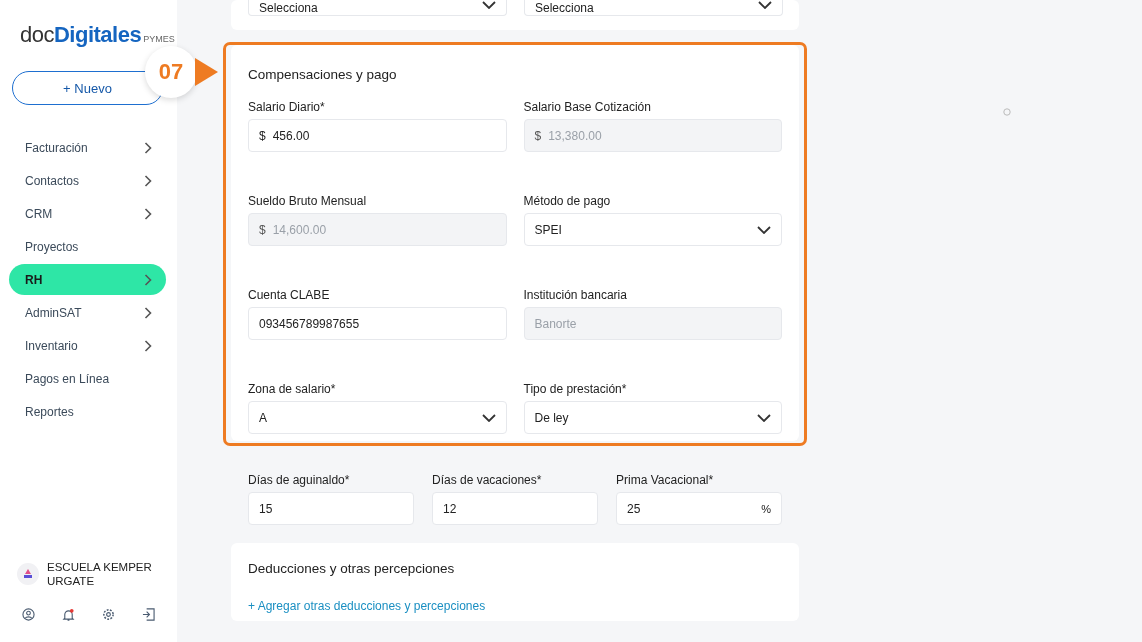 The image size is (1142, 642). I want to click on field-label: Días de aguinaldo*, so click(299, 479).